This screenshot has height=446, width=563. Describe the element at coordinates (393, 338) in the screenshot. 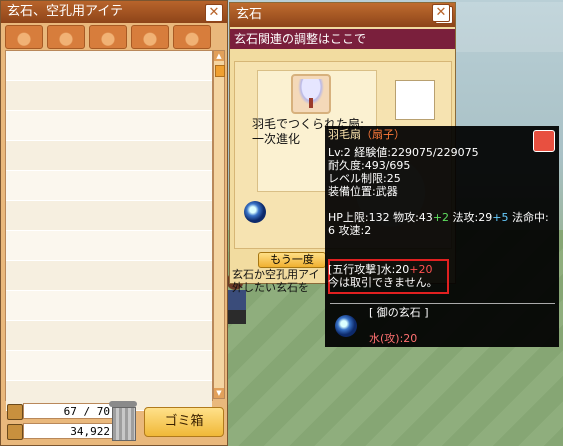

I see `tooltip-gem-effect: 水(攻):20` at that location.